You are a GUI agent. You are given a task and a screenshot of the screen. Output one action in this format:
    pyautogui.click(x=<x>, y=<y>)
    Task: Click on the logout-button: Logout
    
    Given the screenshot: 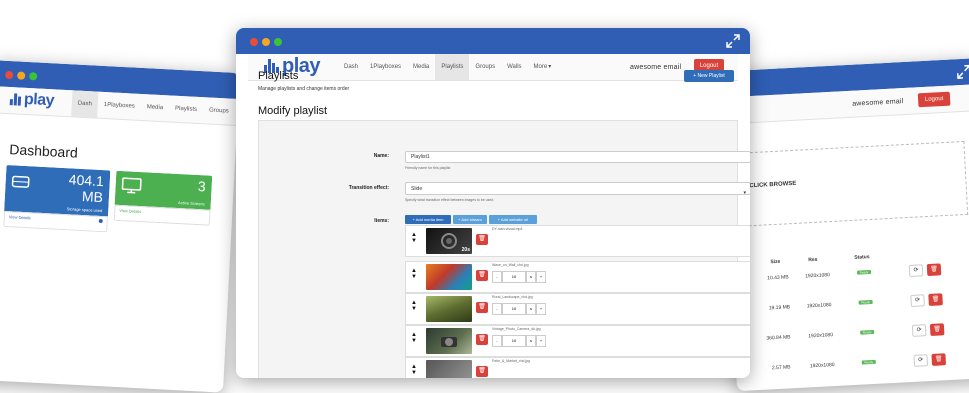 What is the action you would take?
    pyautogui.click(x=934, y=100)
    